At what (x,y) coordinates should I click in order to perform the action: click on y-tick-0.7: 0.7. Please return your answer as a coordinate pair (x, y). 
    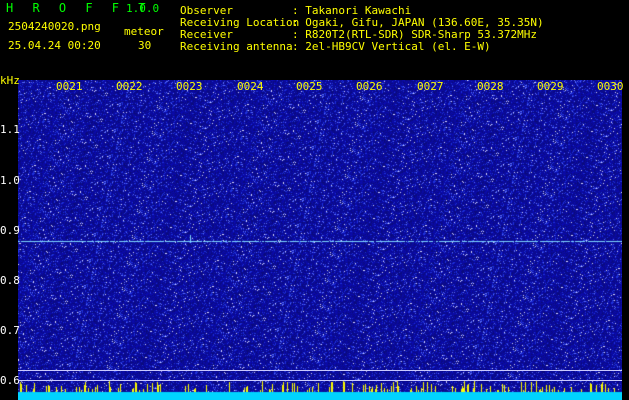
    Looking at the image, I should click on (10, 330).